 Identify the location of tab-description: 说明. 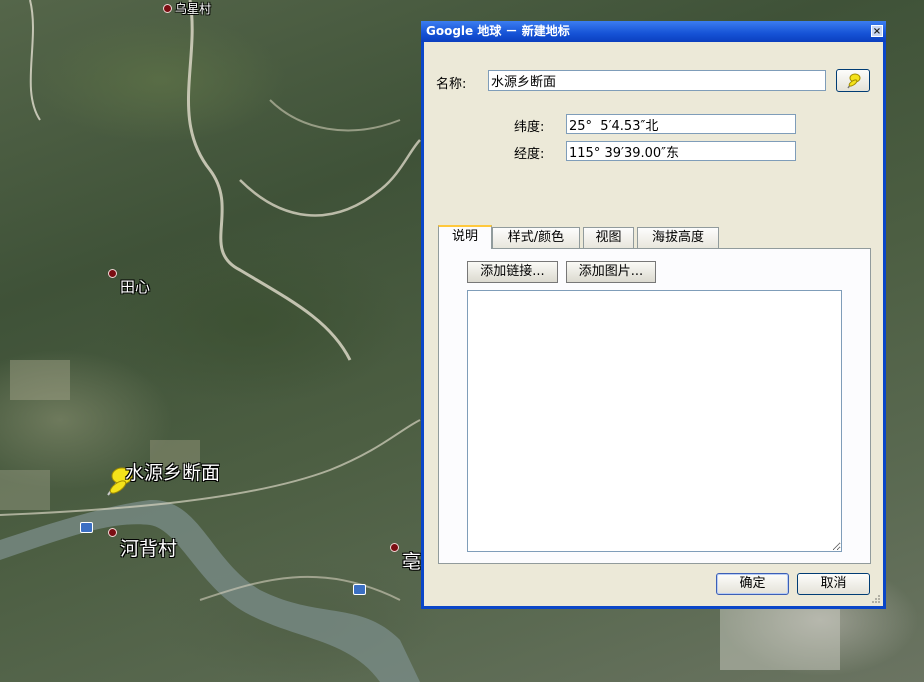
(465, 237).